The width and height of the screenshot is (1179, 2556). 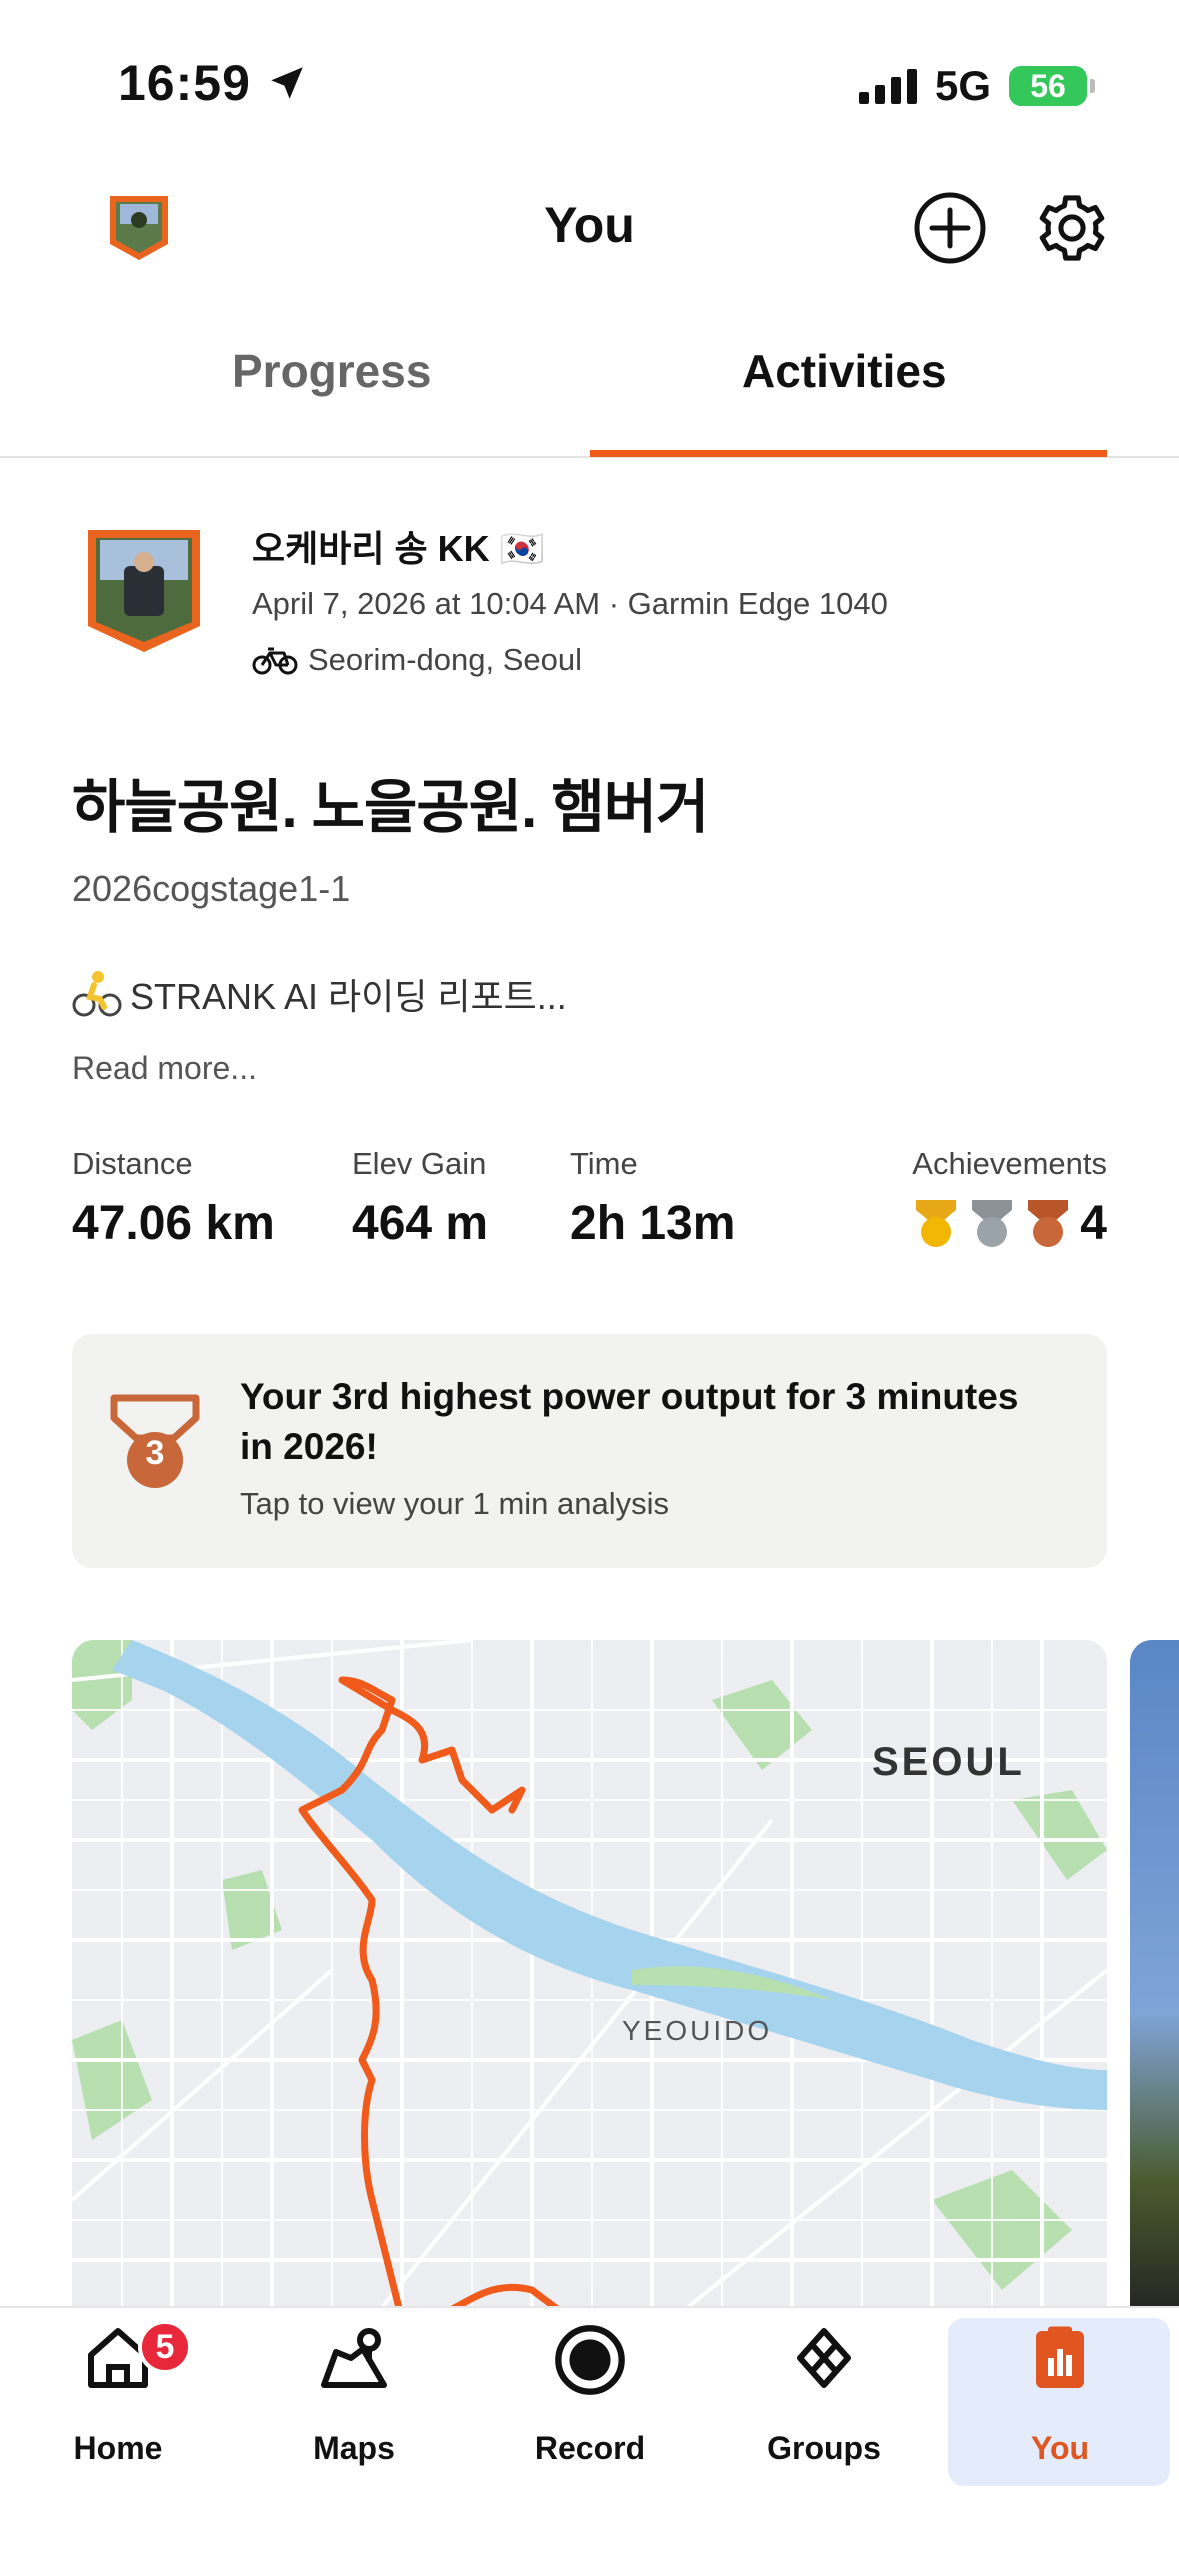 What do you see at coordinates (590, 2448) in the screenshot?
I see `tabbar-record-label: Record` at bounding box center [590, 2448].